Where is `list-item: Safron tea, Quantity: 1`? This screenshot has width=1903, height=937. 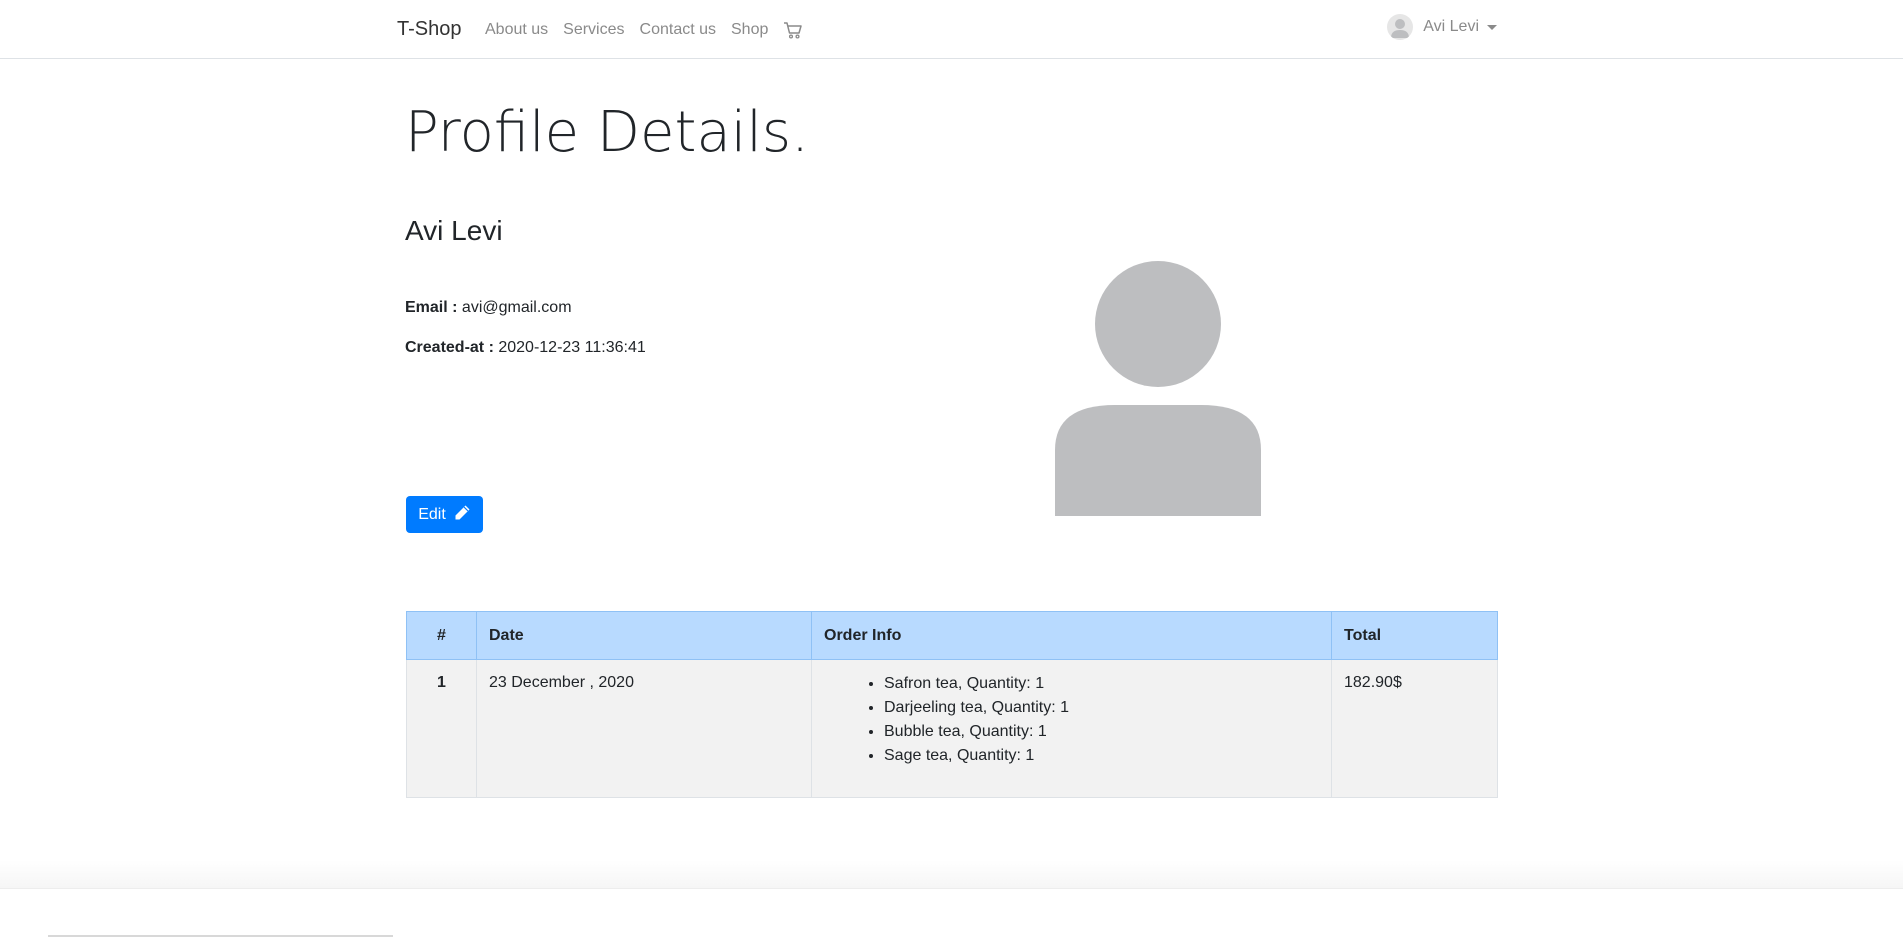 list-item: Safron tea, Quantity: 1 is located at coordinates (1101, 684).